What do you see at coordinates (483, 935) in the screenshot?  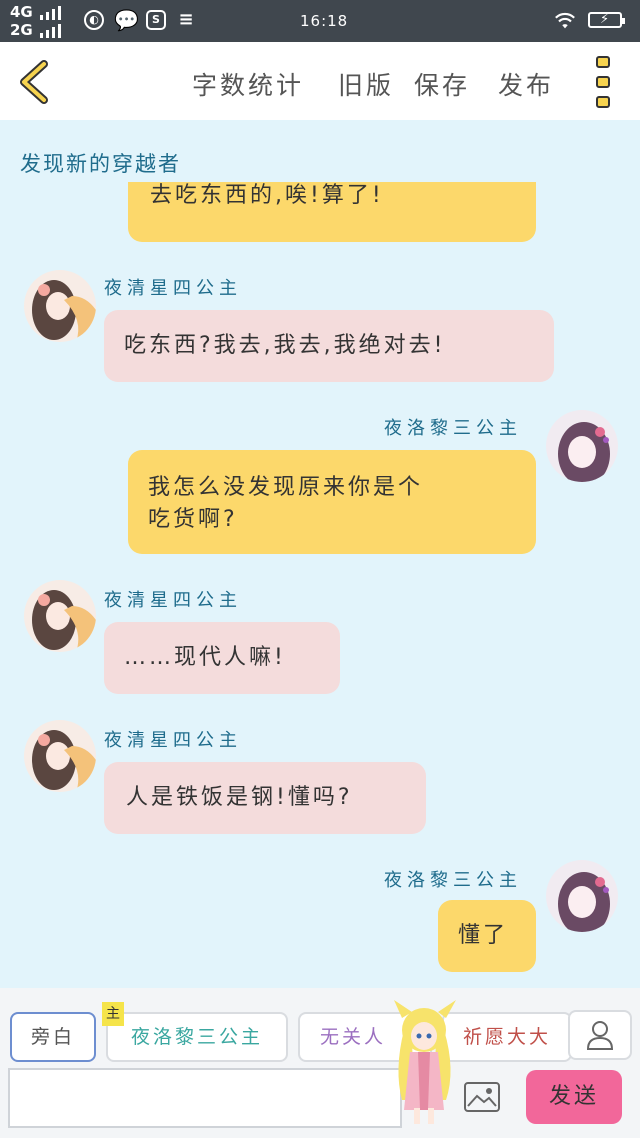 I see `message-text: 懂了` at bounding box center [483, 935].